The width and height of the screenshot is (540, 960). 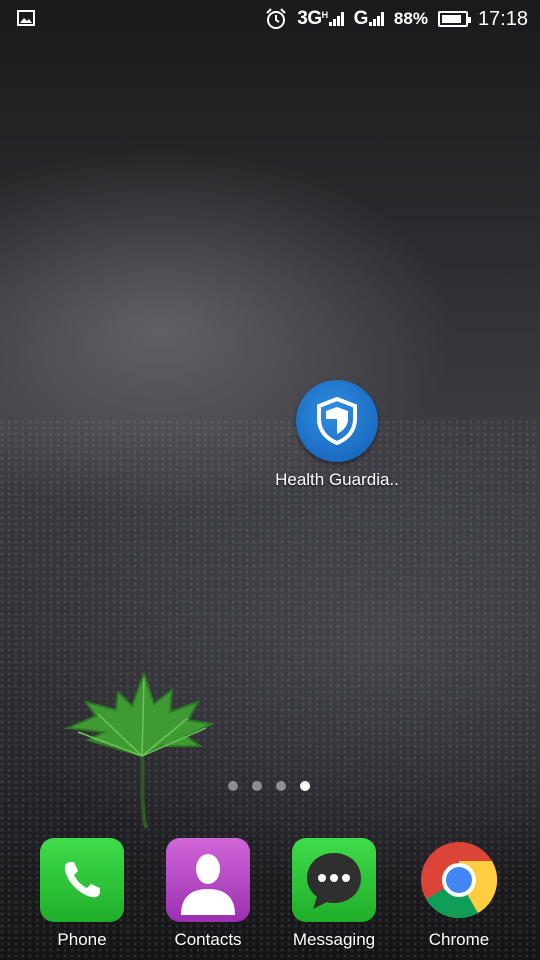 I want to click on messaging-app-icon, so click(x=334, y=880).